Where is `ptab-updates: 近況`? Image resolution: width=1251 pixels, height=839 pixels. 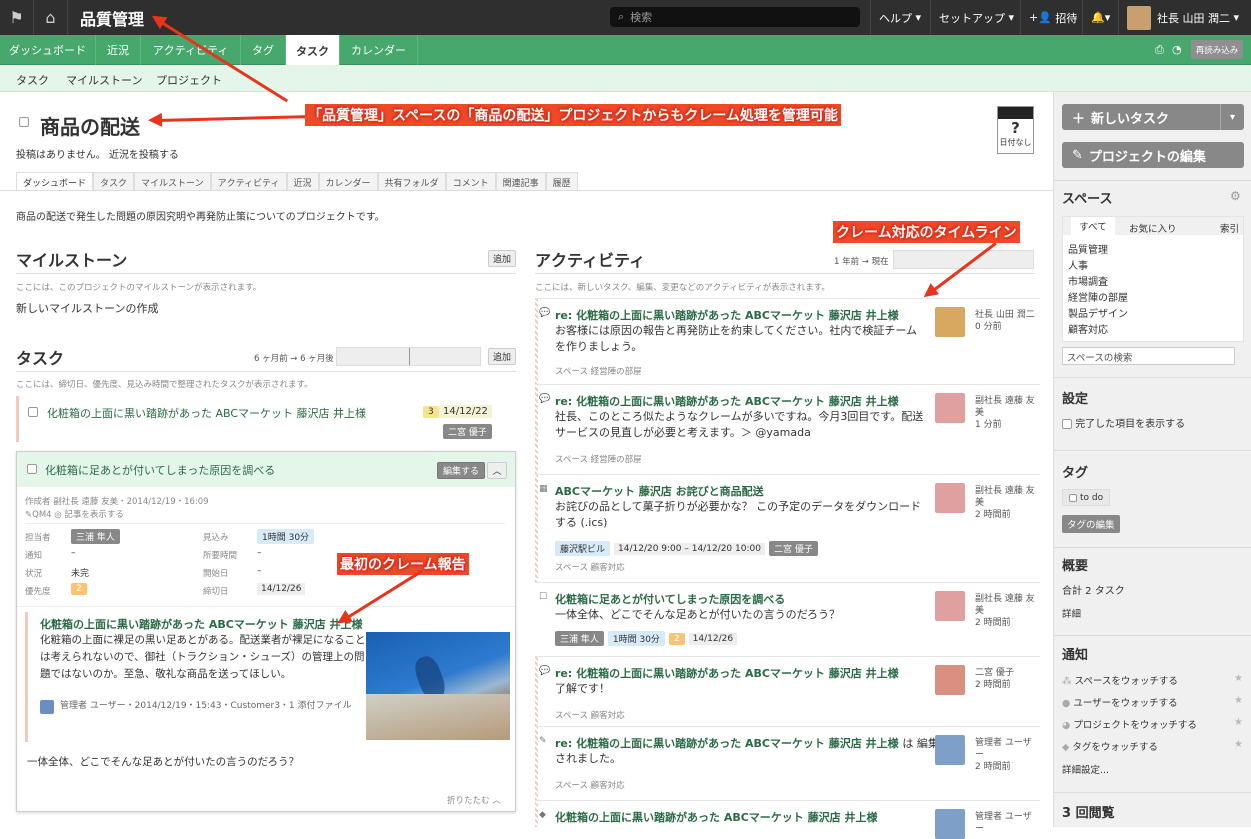
ptab-updates: 近況 is located at coordinates (302, 181).